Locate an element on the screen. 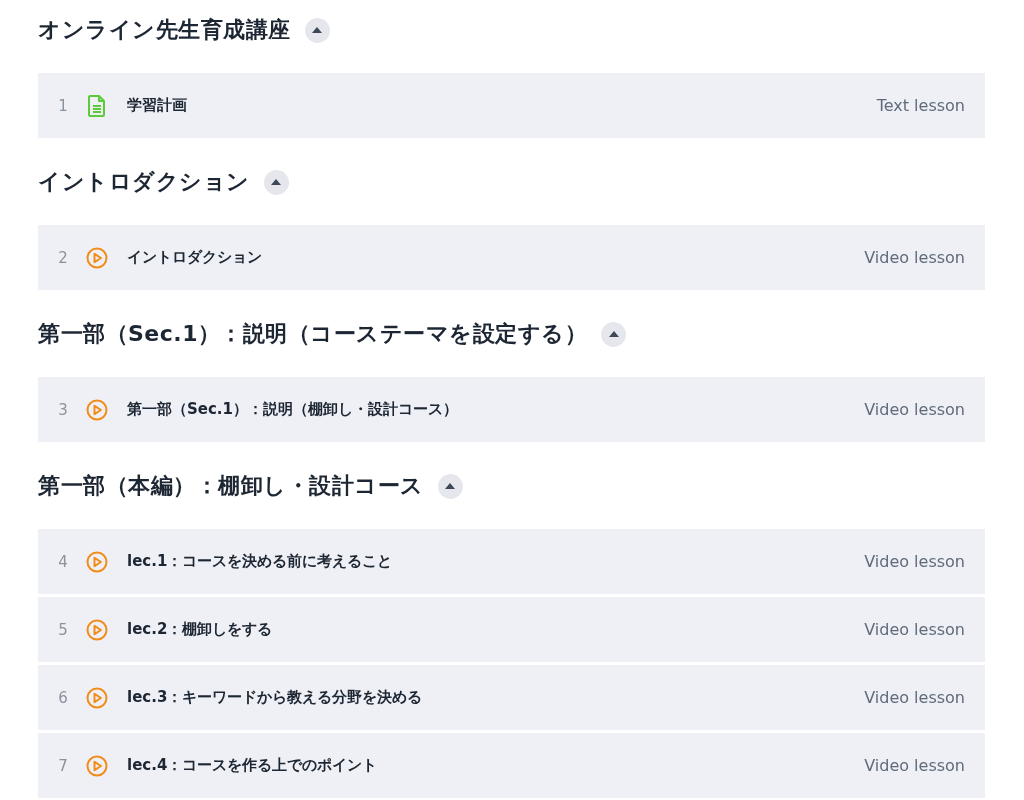  lesson-row: 1 学習計画 Text lesson is located at coordinates (511, 105).